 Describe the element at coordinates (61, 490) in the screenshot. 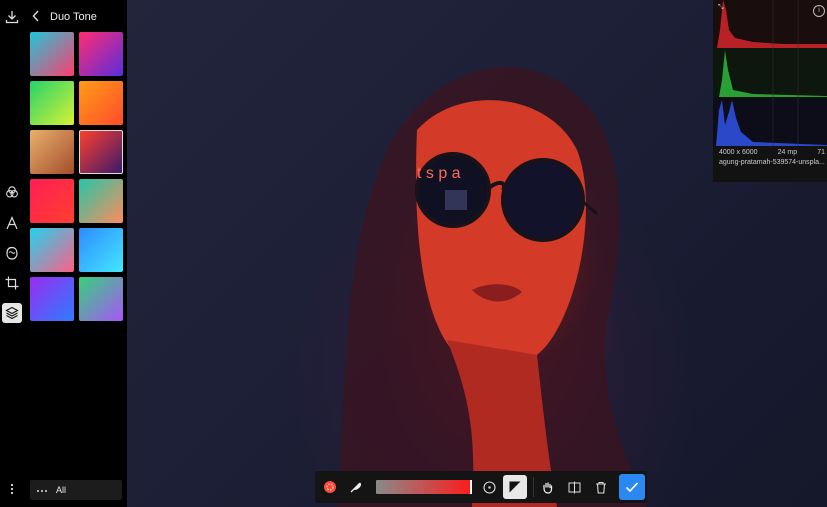

I see `filter-label: All` at that location.